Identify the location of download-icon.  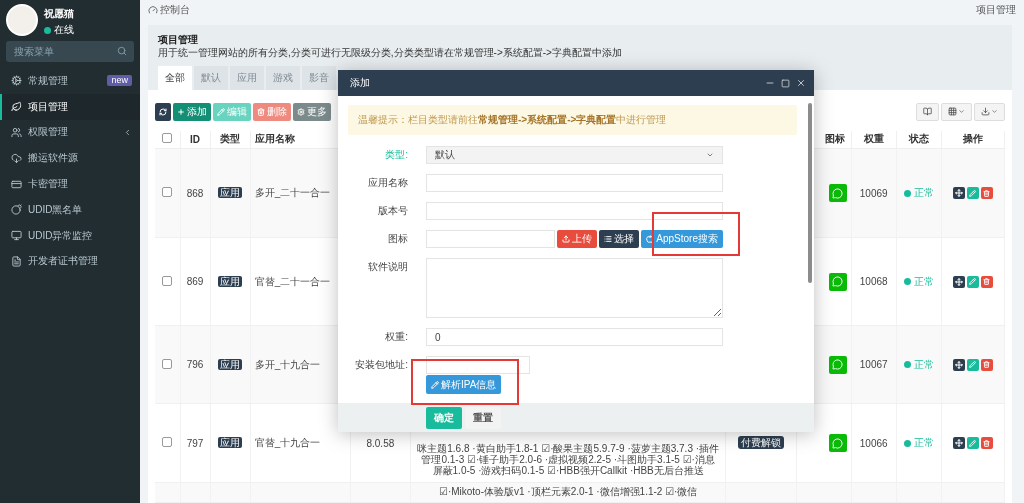
(985, 111).